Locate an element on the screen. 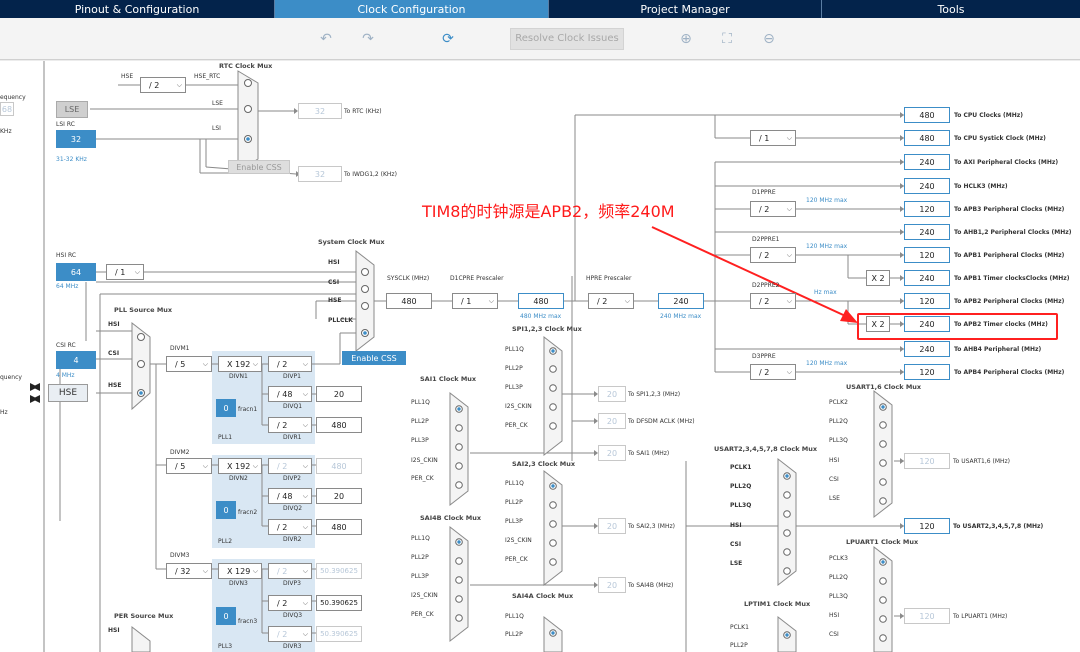 The width and height of the screenshot is (1080, 652). divm2-select: / 5 ⌵ is located at coordinates (189, 466).